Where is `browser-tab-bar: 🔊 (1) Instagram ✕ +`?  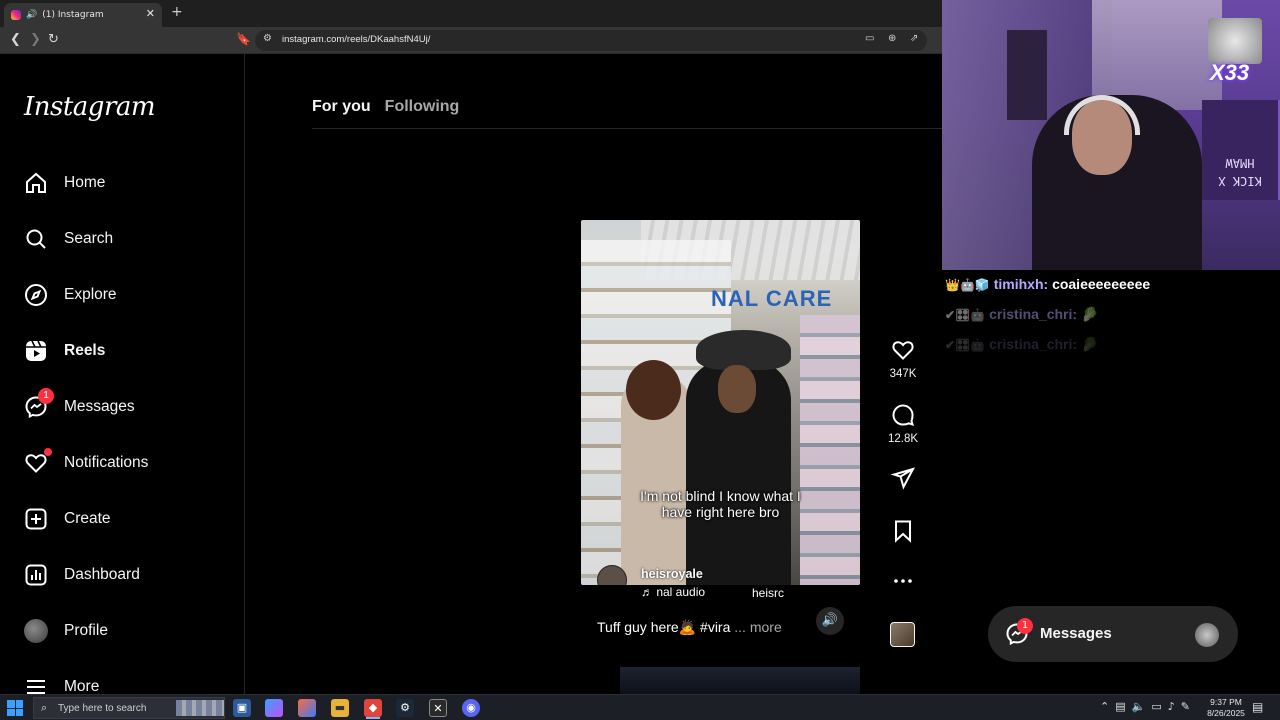 browser-tab-bar: 🔊 (1) Instagram ✕ + is located at coordinates (471, 13).